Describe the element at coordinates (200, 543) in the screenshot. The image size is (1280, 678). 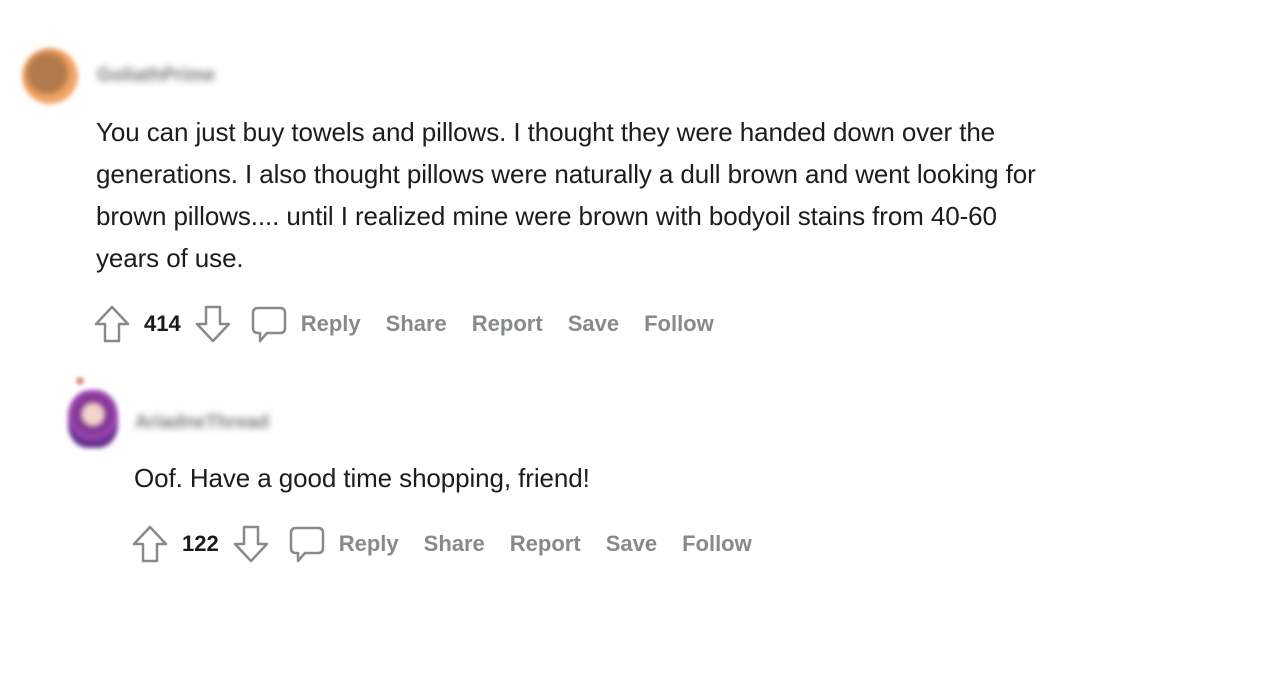
I see `vote-score: 122` at that location.